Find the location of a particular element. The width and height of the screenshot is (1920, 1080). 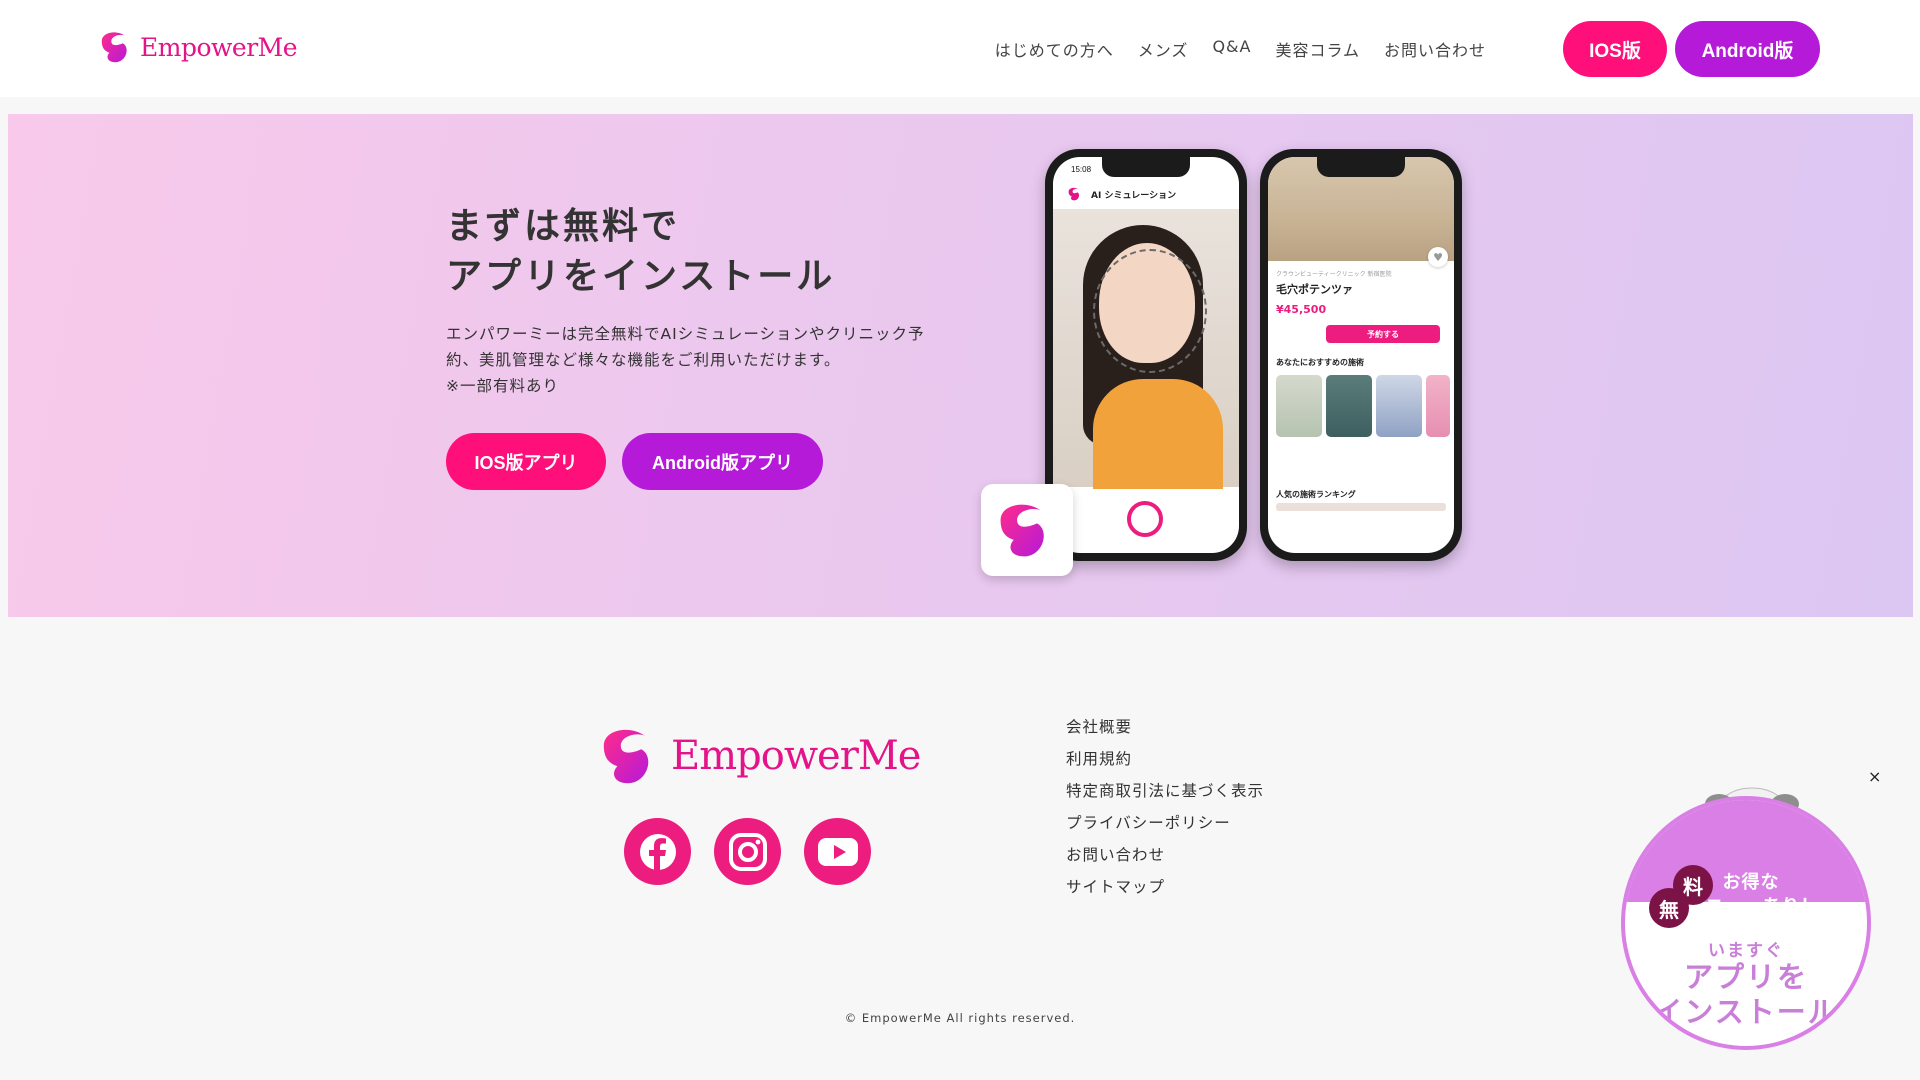

youtube-icon is located at coordinates (837, 851).